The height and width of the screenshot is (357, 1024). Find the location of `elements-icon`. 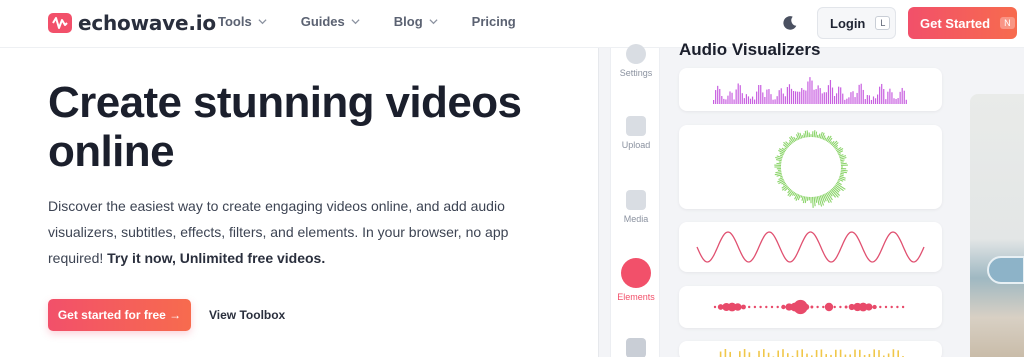

elements-icon is located at coordinates (636, 273).